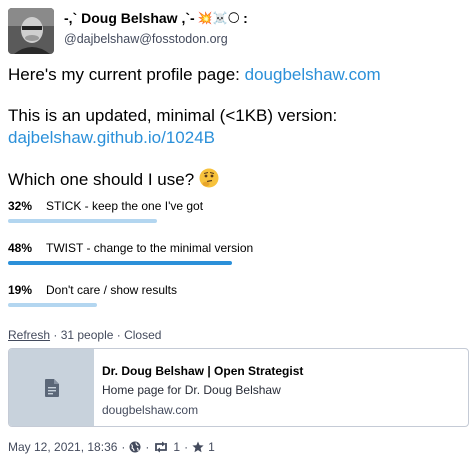 This screenshot has height=462, width=475. I want to click on favourite-count: 1, so click(211, 447).